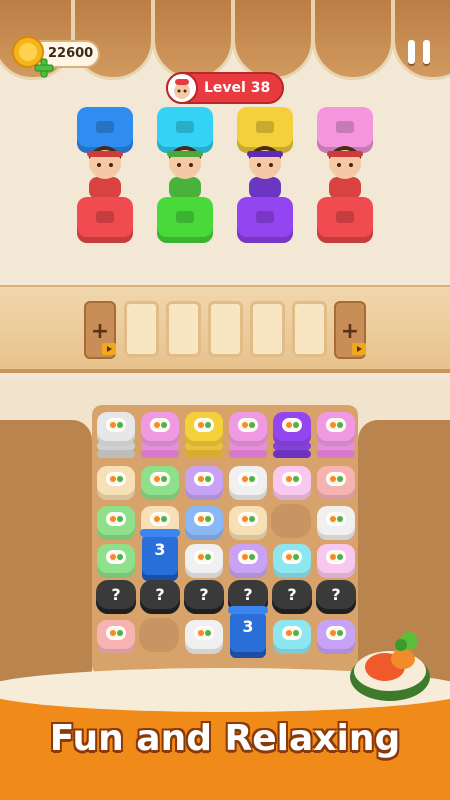 This screenshot has width=450, height=800. I want to click on level-label: Level 38, so click(237, 88).